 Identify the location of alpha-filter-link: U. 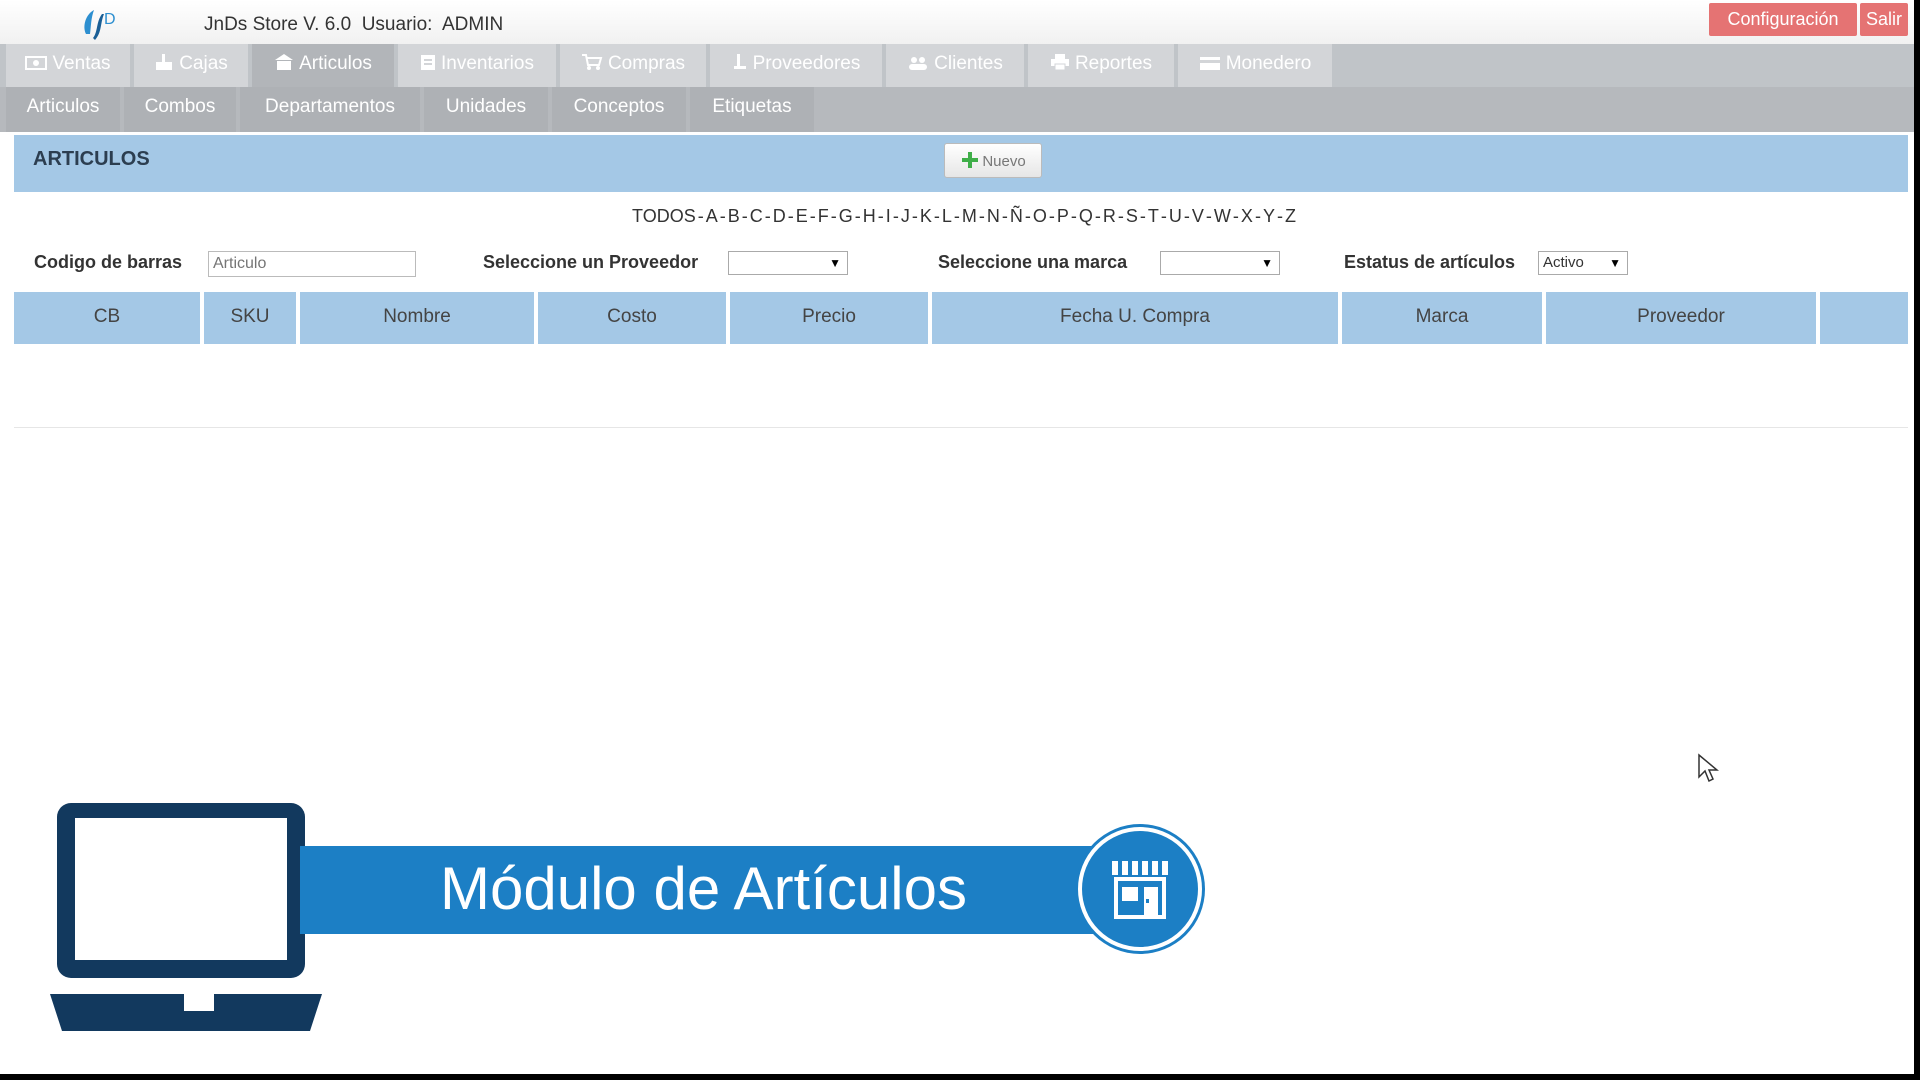
(1175, 216).